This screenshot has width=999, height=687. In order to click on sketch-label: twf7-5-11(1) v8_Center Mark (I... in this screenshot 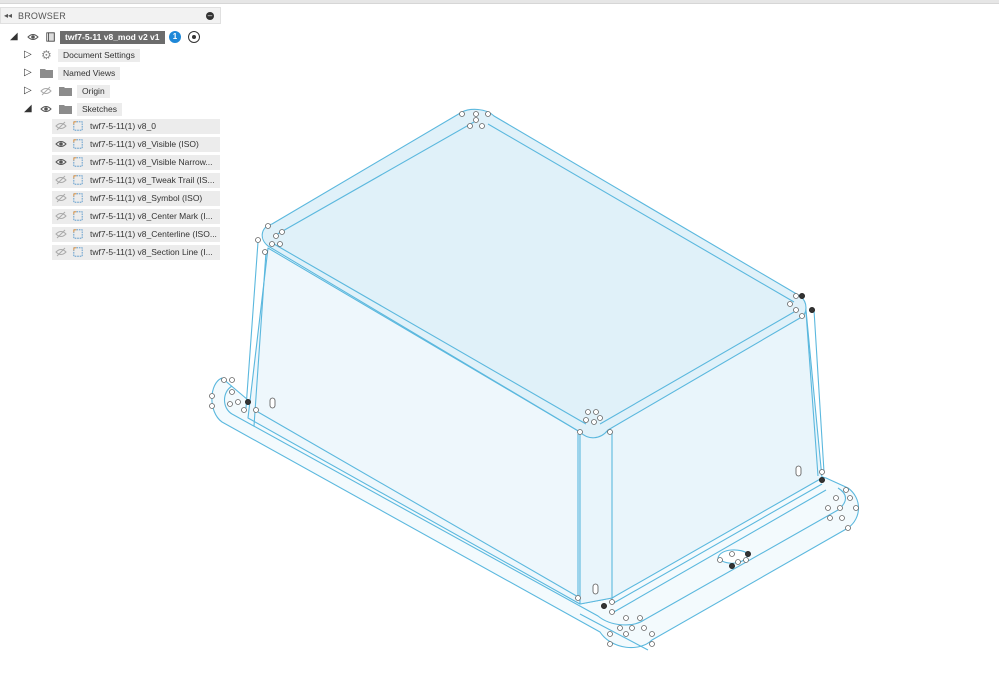, I will do `click(151, 216)`.